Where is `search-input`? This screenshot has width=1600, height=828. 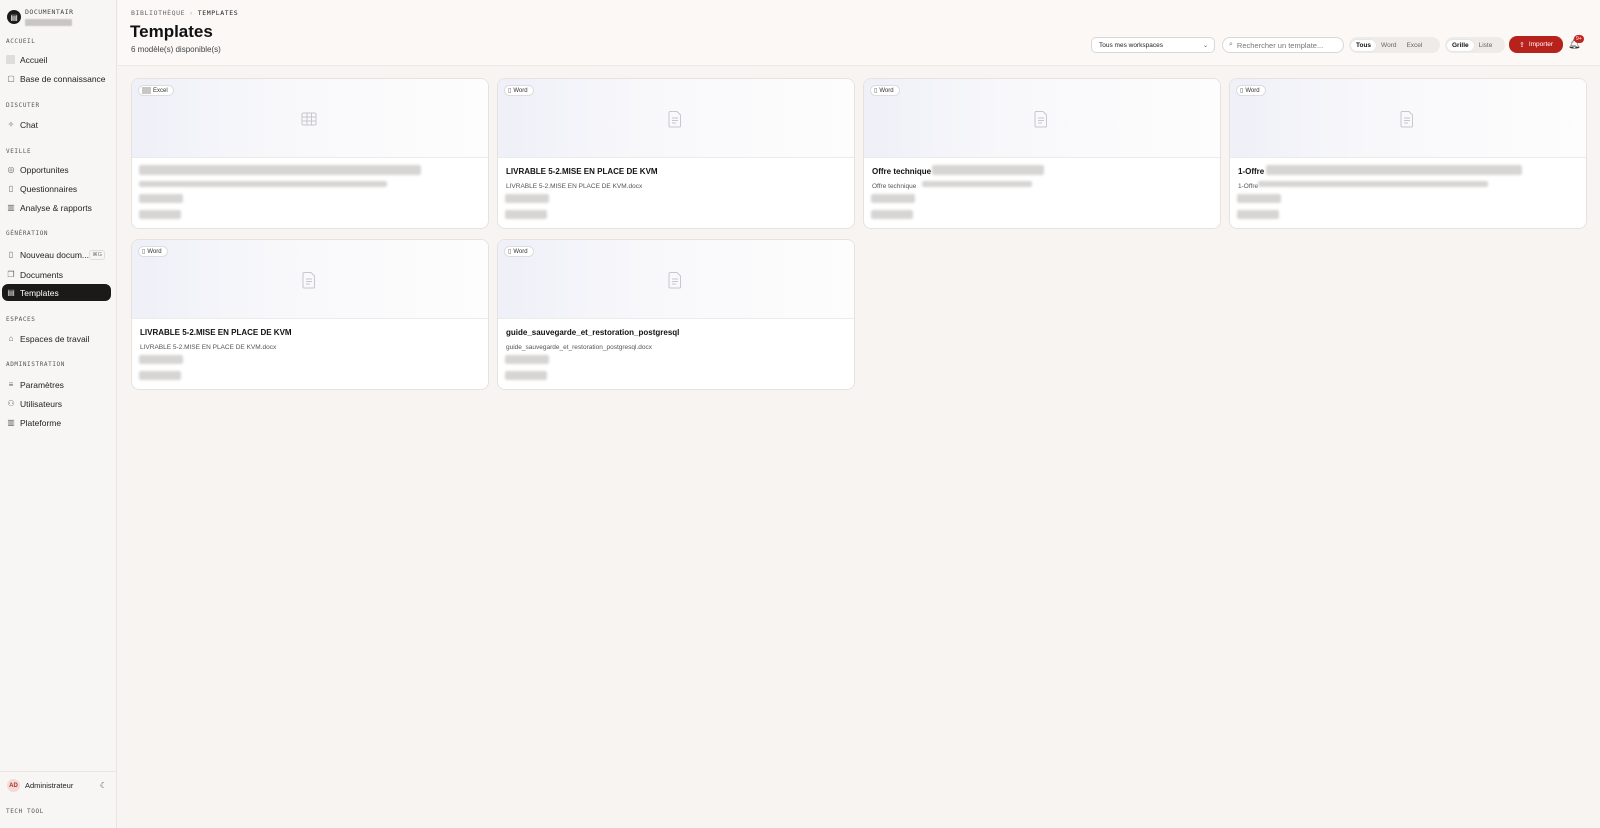 search-input is located at coordinates (1286, 45).